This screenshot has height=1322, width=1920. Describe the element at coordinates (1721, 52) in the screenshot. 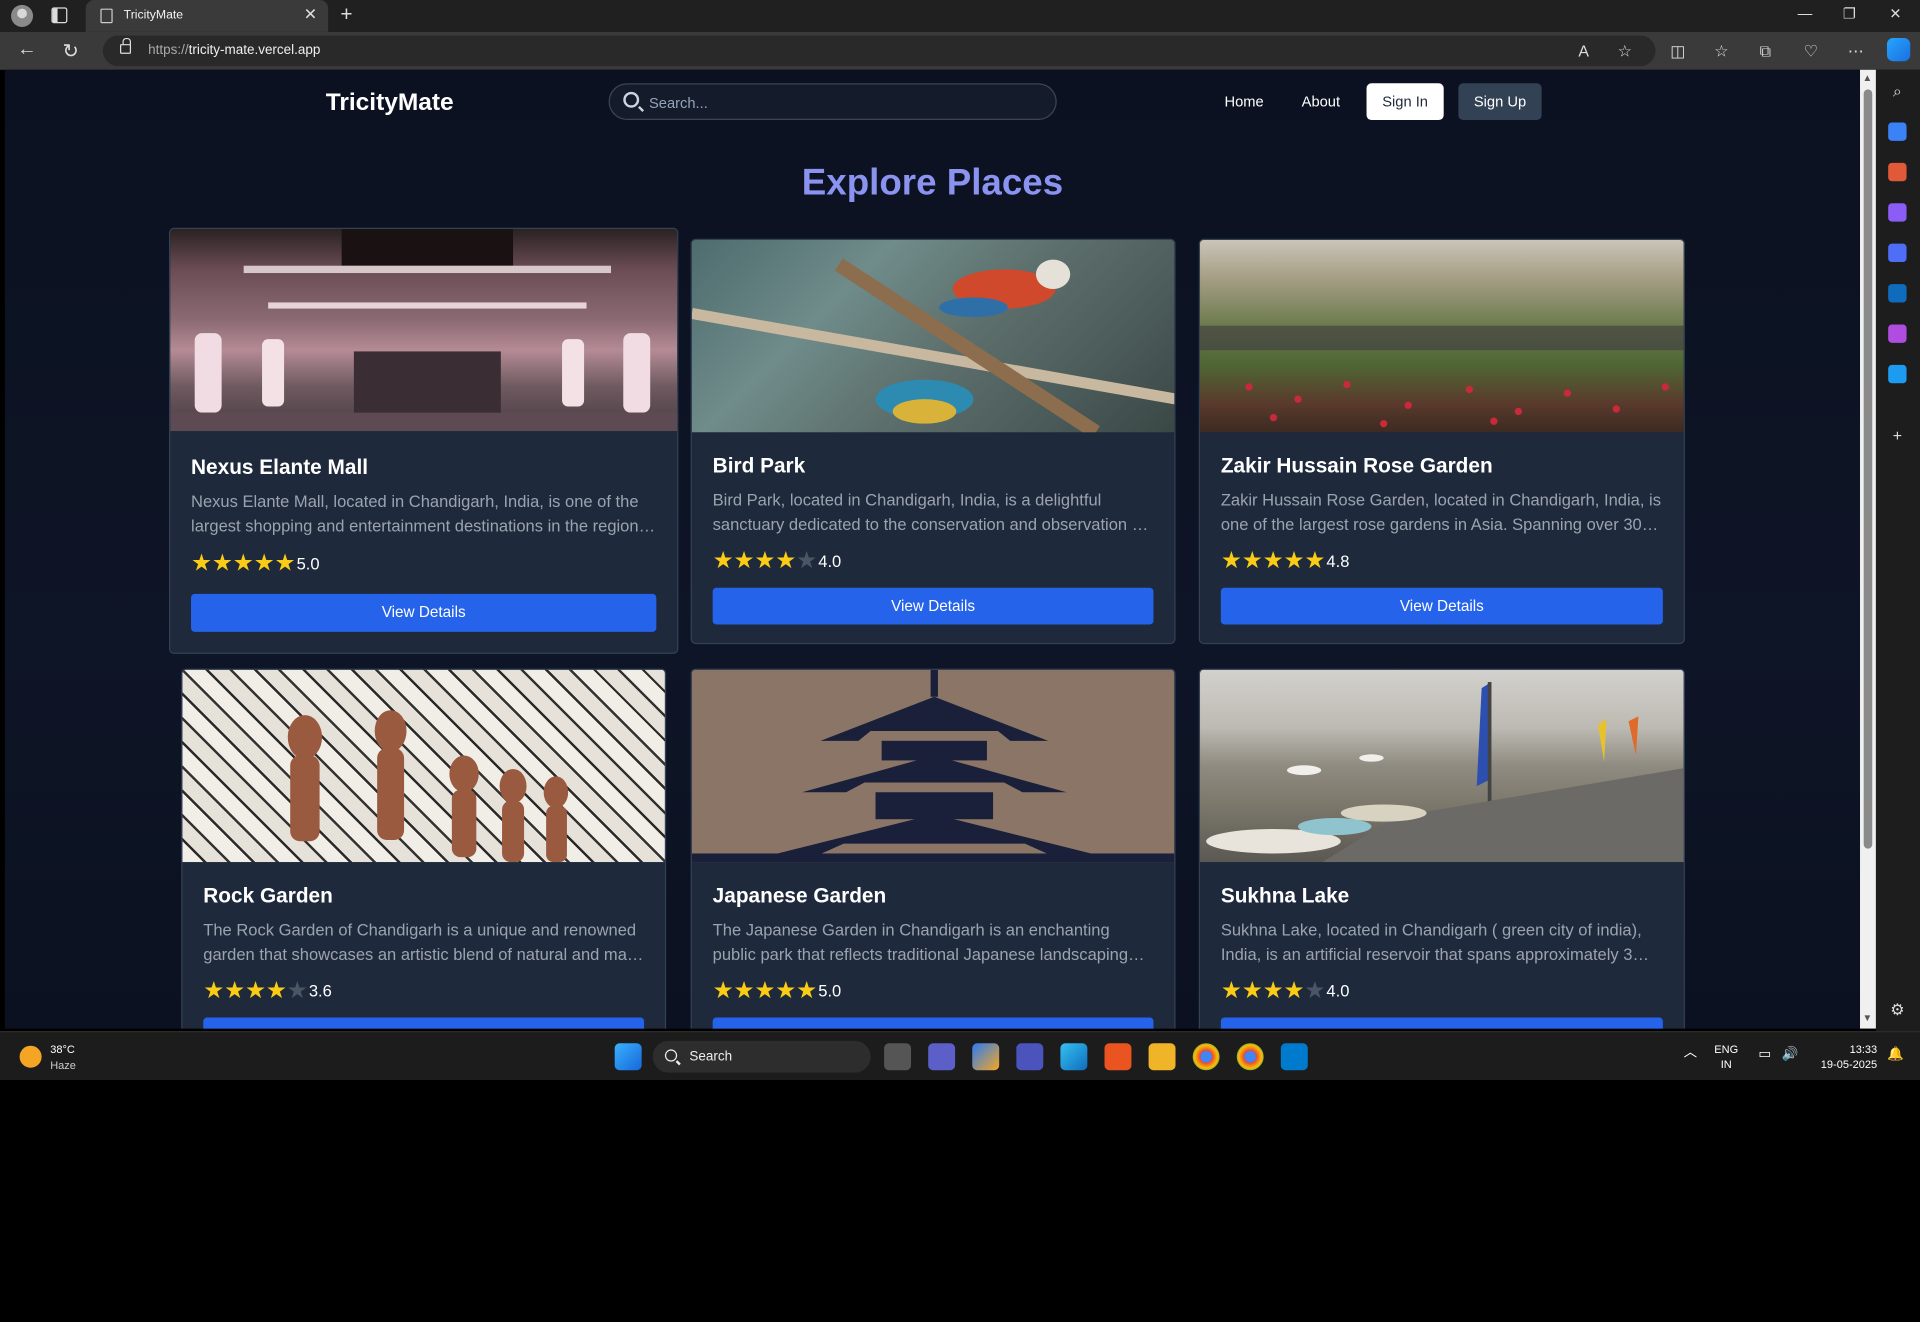

I see `favorites-icon: ☆` at that location.